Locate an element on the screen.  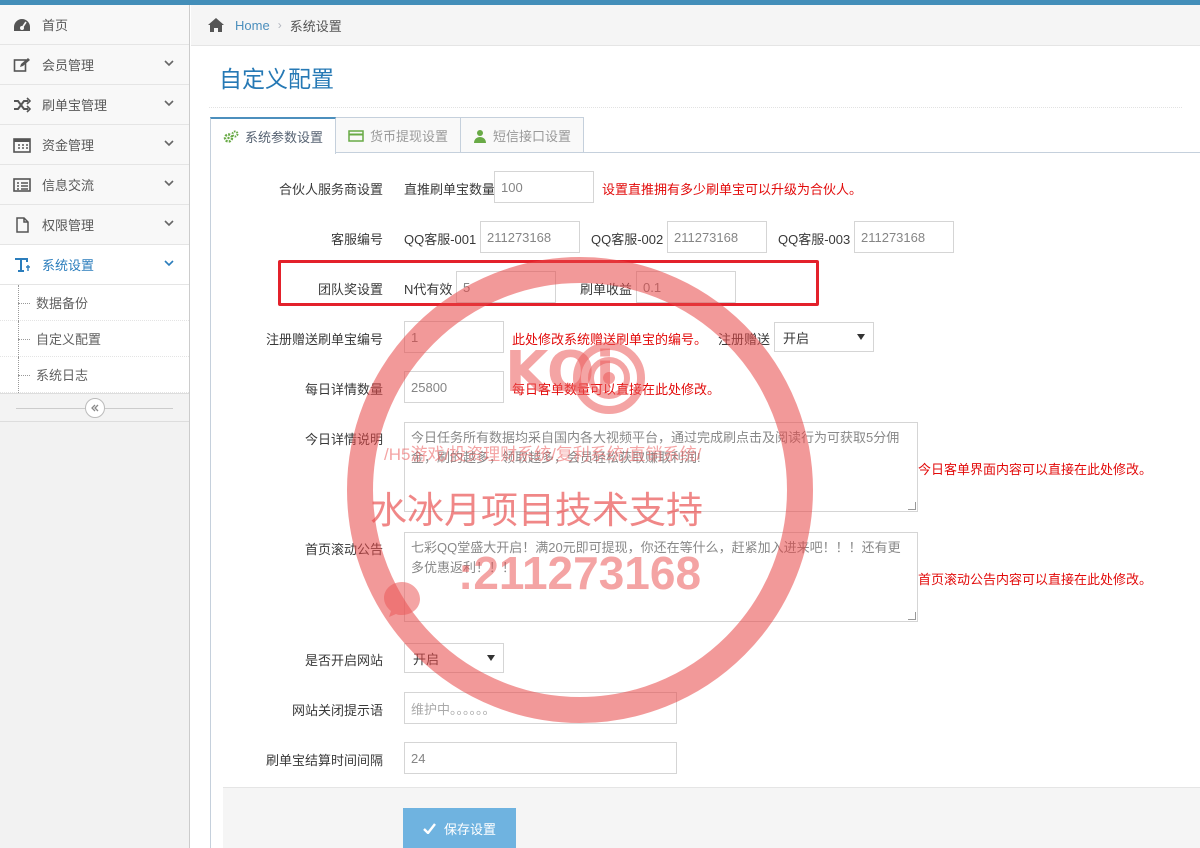
close-tip-label: 网站关闭提示语 is located at coordinates (337, 710).